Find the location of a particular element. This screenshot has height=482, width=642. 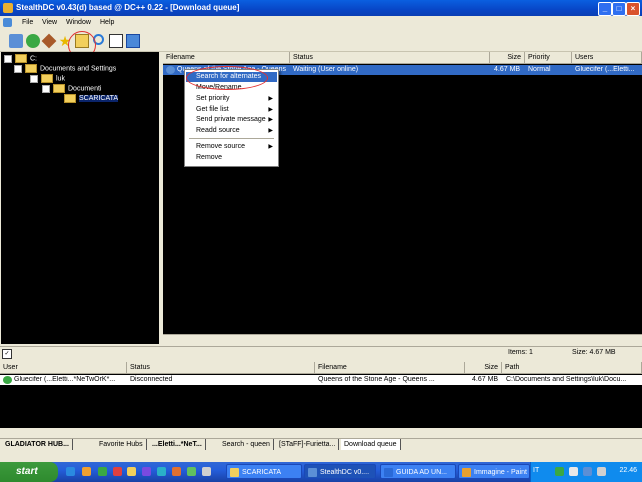

status-size: Size: 4.67 MB is located at coordinates (594, 352).